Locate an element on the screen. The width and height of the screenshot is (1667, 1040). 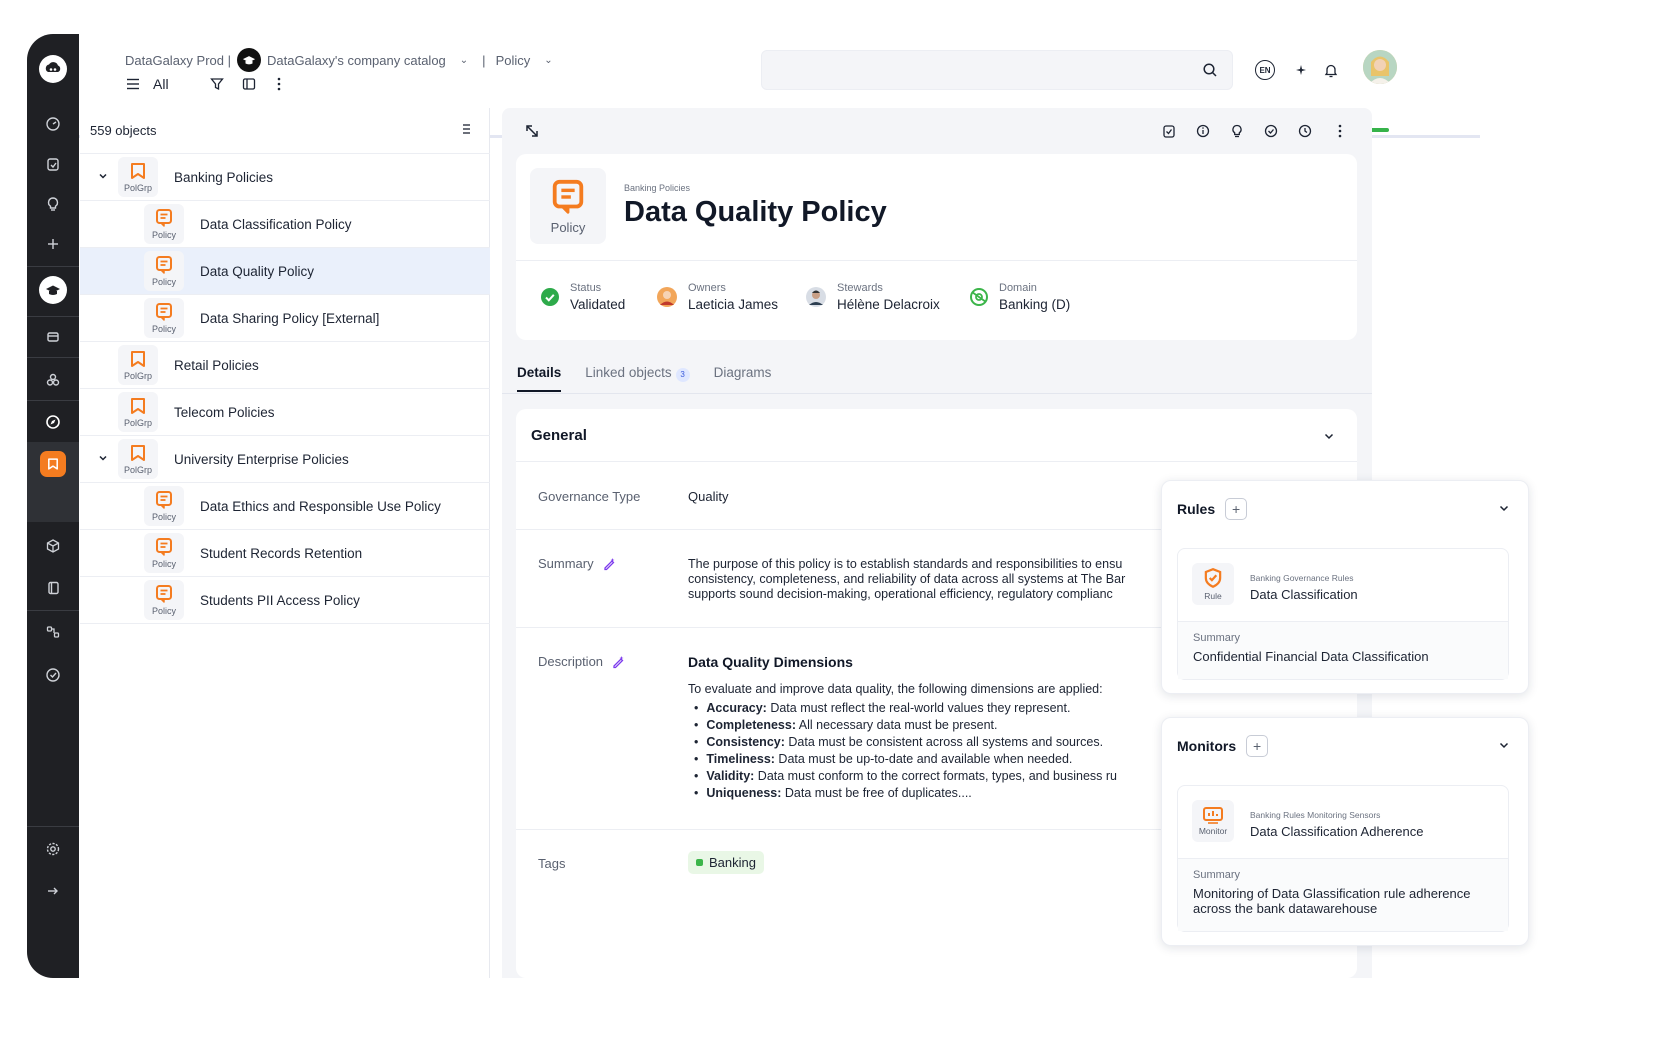
breadcrumb-catalog: DataGalaxy's company catalog is located at coordinates (356, 60).